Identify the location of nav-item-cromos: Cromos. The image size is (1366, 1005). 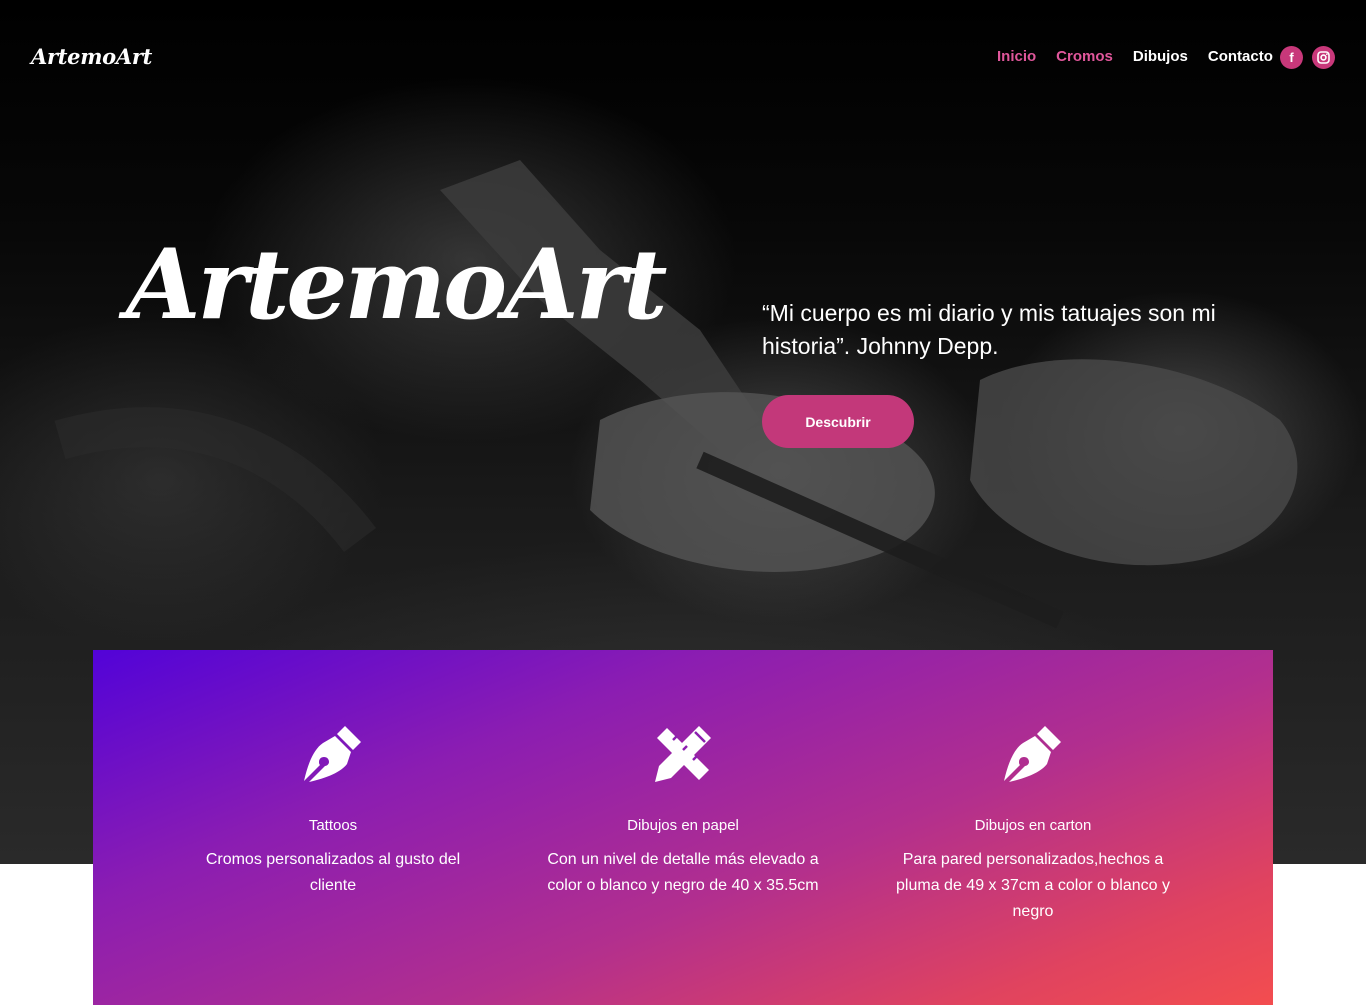
(1084, 56).